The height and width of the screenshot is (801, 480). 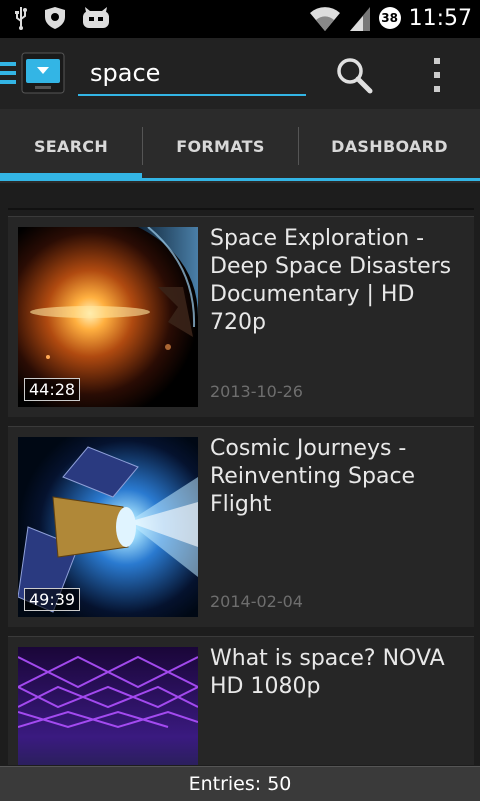 I want to click on video-thumbnail: 49:39, so click(x=108, y=527).